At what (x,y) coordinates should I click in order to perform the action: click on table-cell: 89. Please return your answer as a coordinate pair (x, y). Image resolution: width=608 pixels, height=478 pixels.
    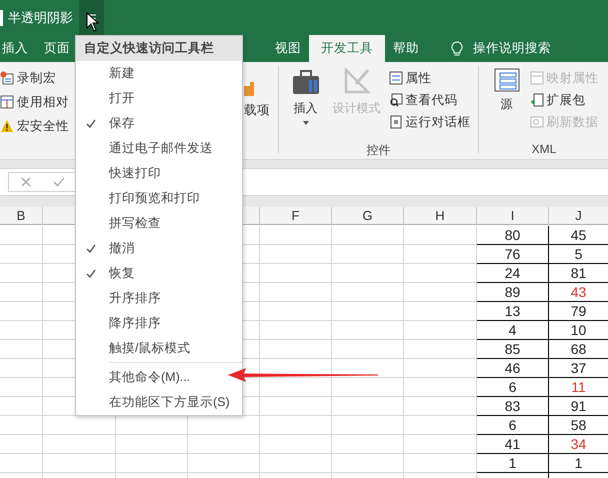
    Looking at the image, I should click on (513, 292).